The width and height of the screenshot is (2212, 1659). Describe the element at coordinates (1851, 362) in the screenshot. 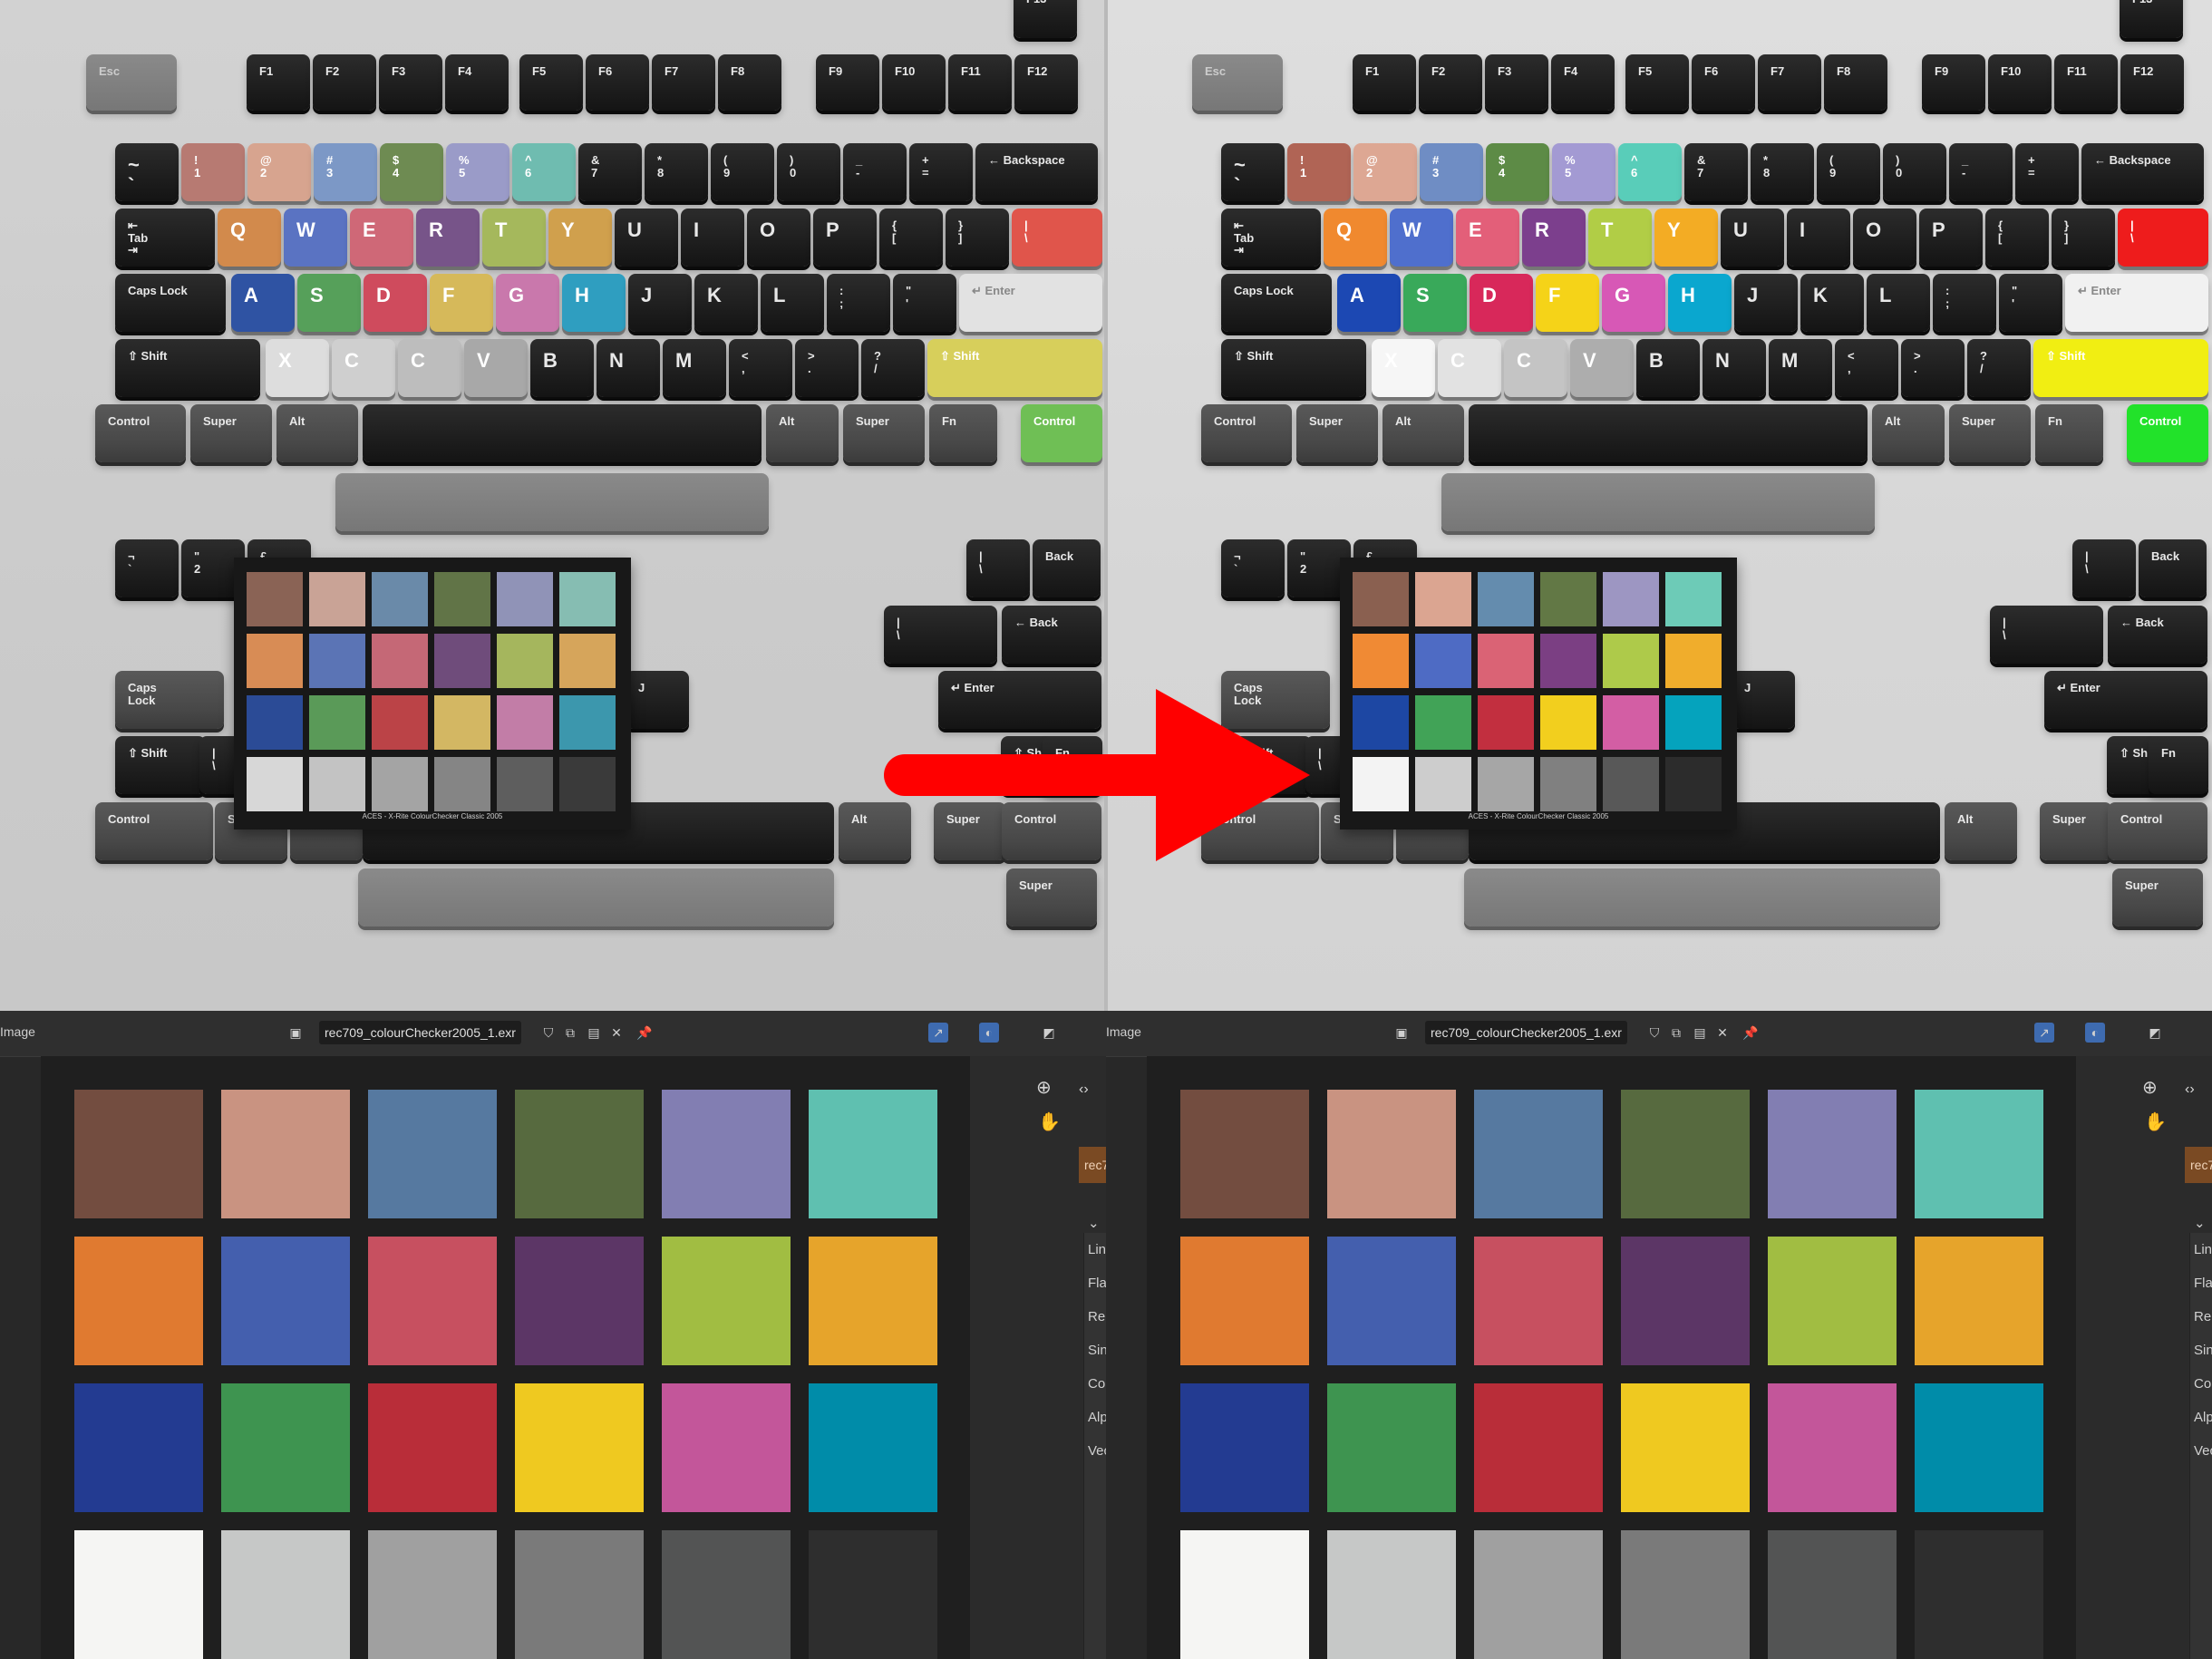

I see `key-legend: < ,` at that location.